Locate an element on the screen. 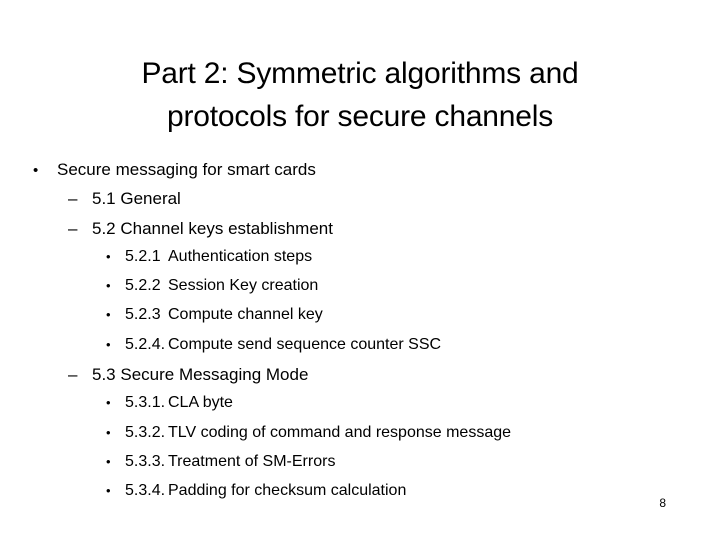 Image resolution: width=720 pixels, height=540 pixels. outline-item-label: 5.3.1. CLA byte is located at coordinates (179, 403).